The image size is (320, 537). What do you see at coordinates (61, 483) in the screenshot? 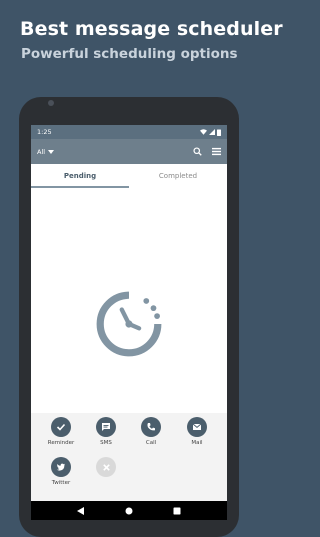
I see `twitter-label: Twitter` at bounding box center [61, 483].